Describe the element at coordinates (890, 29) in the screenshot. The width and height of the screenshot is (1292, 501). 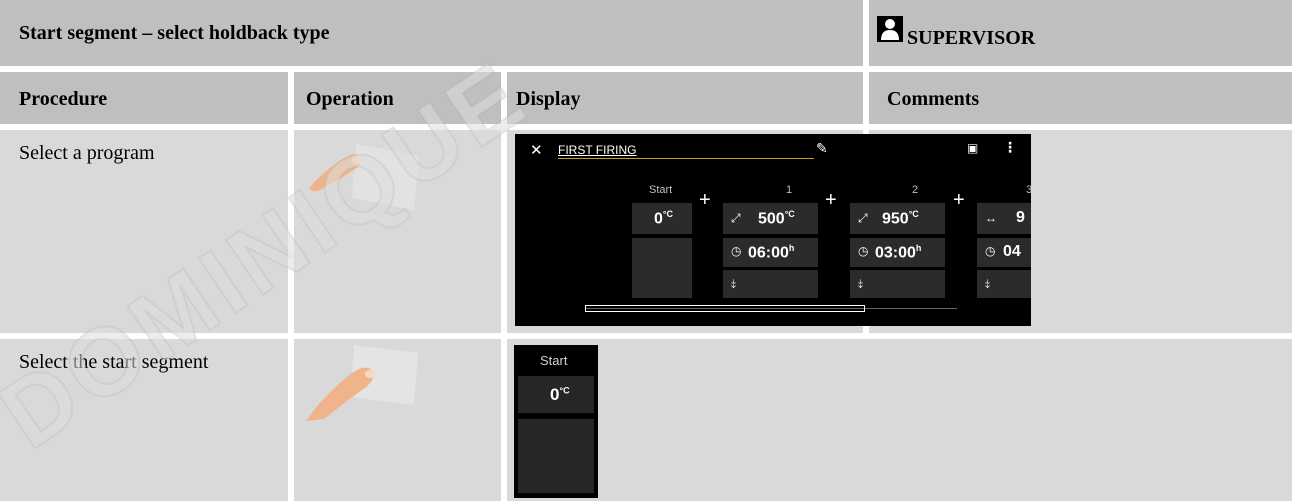
I see `user-icon` at that location.